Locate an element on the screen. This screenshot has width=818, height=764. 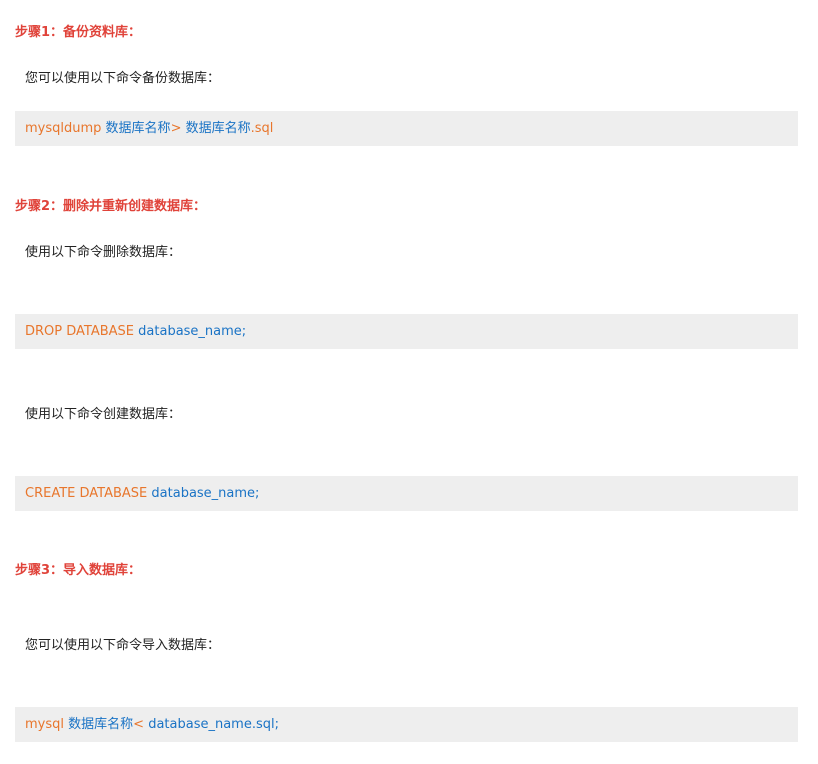
step-2-drop-text: 使用以下命令删除数据库： is located at coordinates (103, 252).